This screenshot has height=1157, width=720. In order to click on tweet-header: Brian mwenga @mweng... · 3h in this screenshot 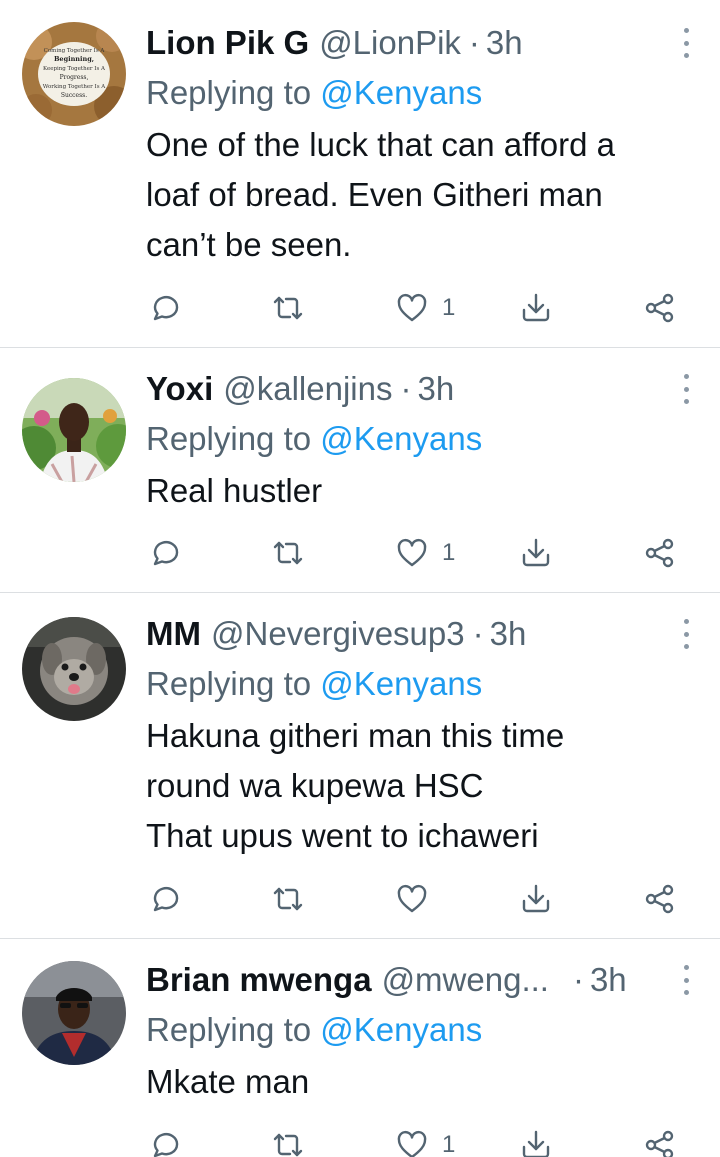, I will do `click(418, 980)`.